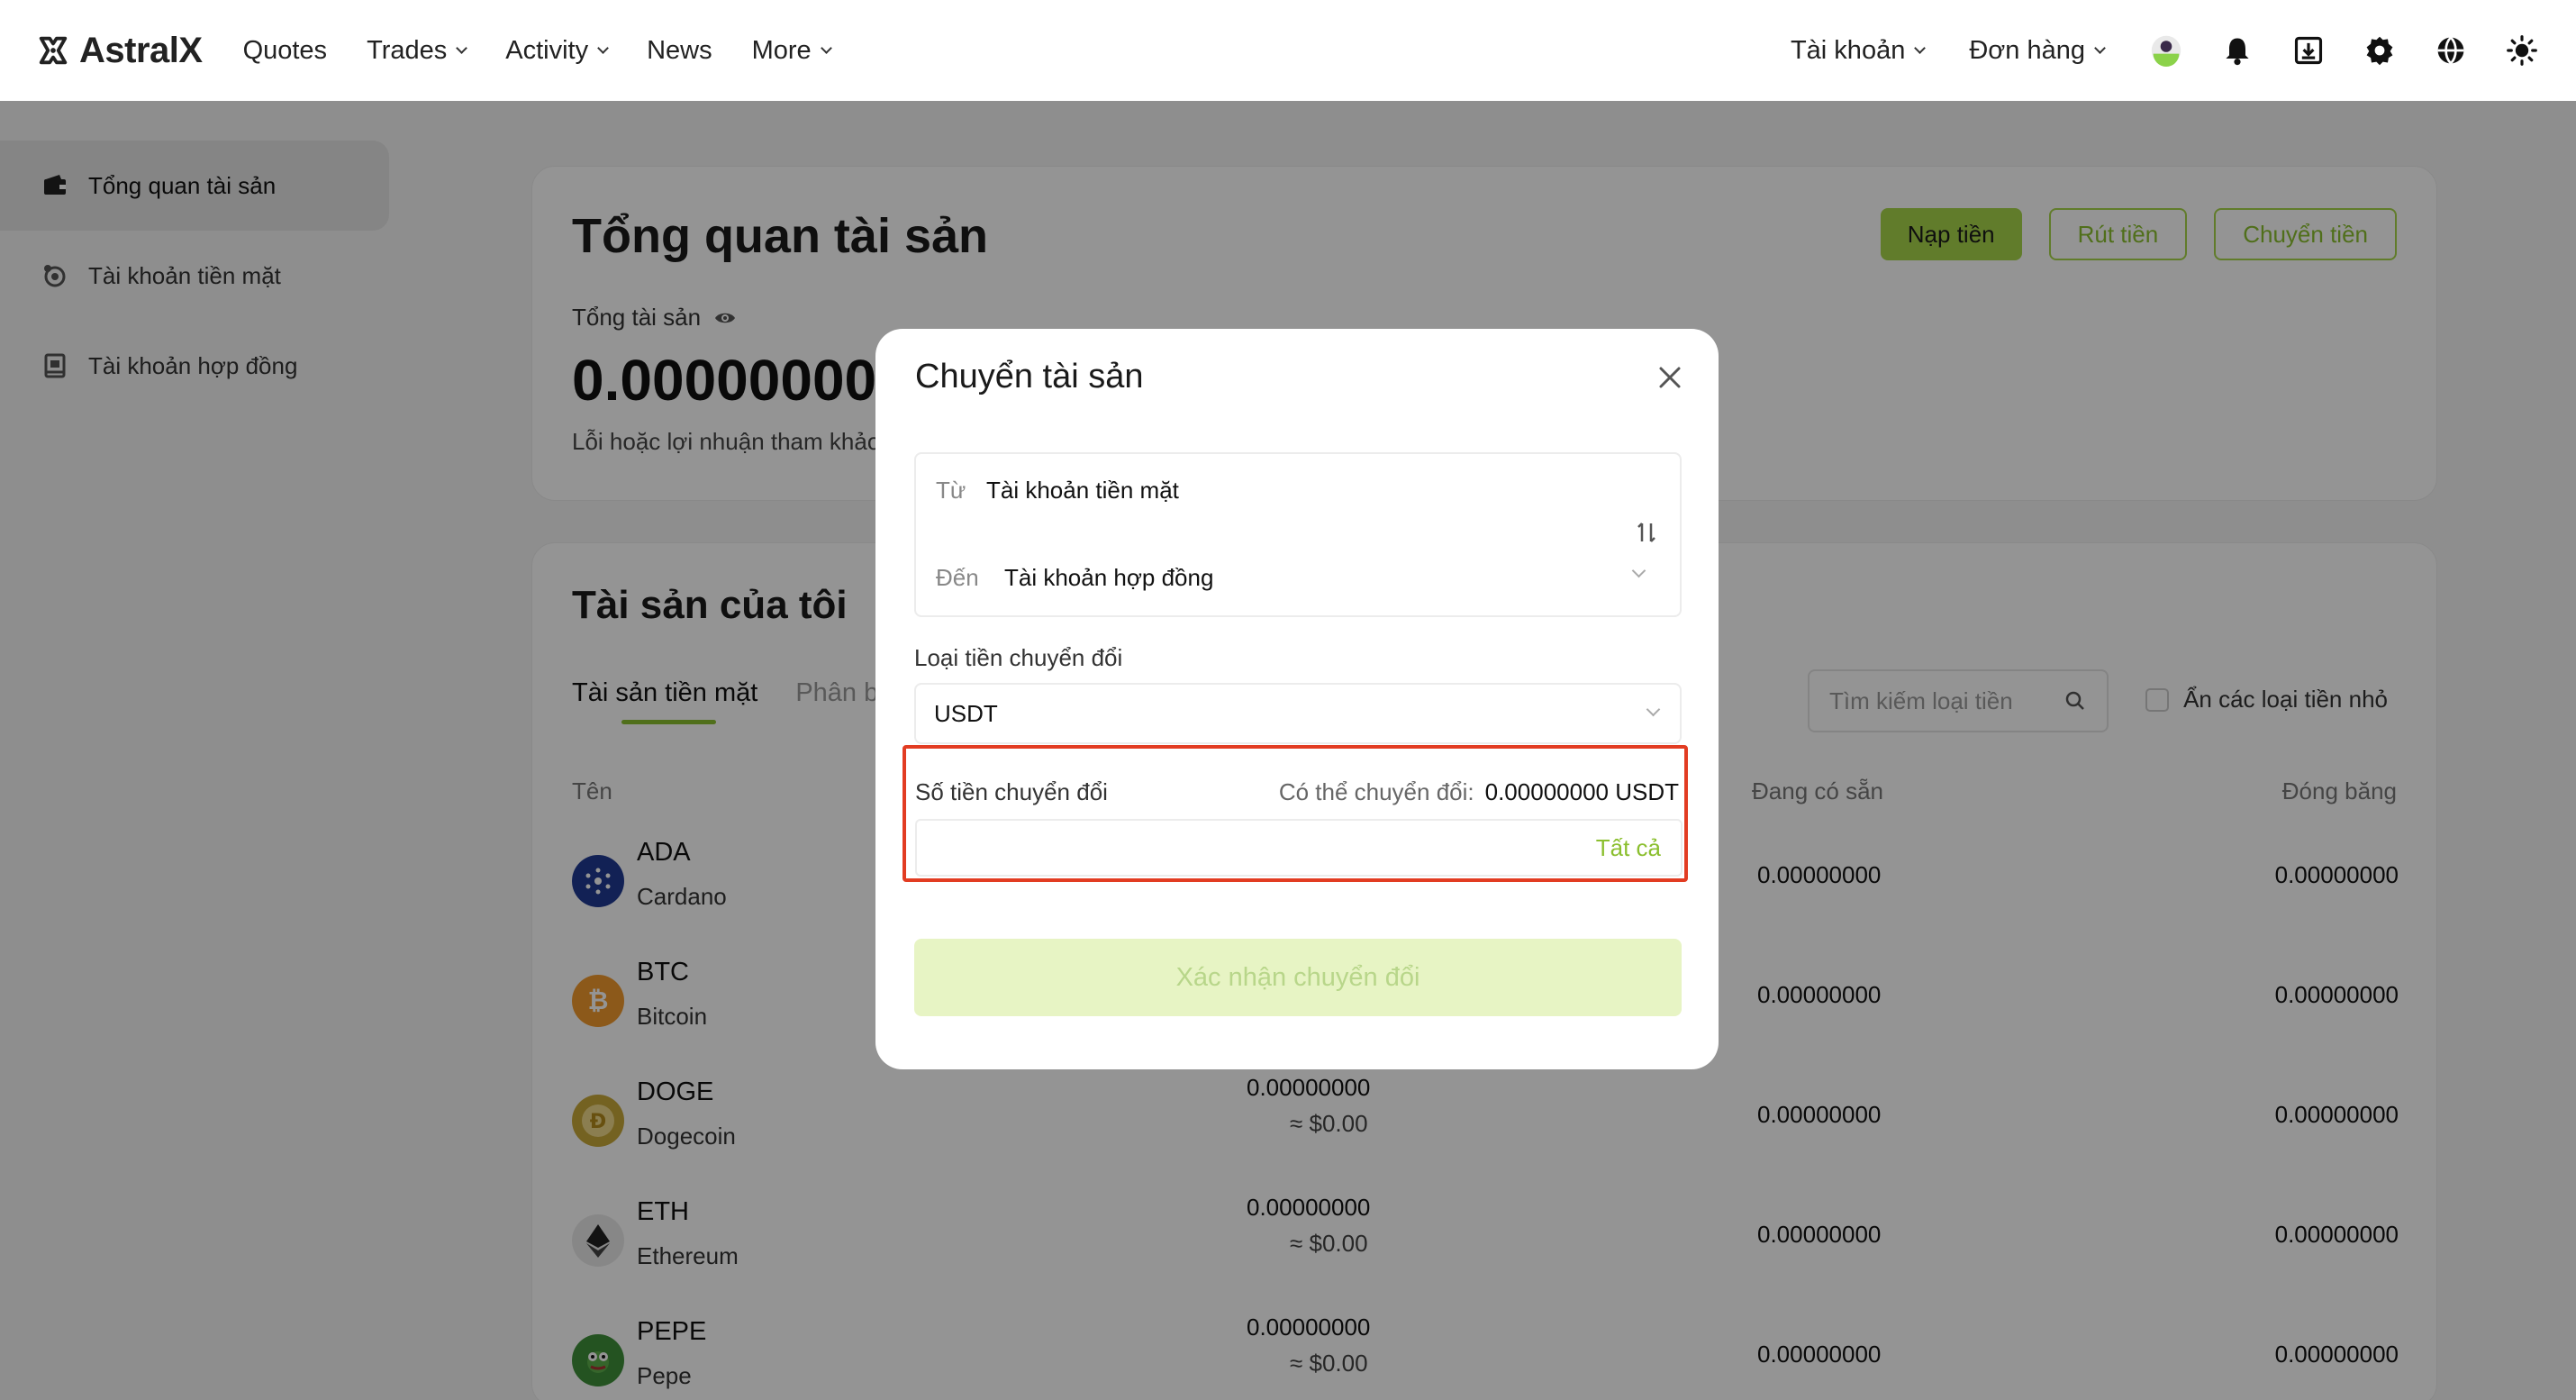 Image resolution: width=2576 pixels, height=1400 pixels. I want to click on nav-more: More, so click(791, 51).